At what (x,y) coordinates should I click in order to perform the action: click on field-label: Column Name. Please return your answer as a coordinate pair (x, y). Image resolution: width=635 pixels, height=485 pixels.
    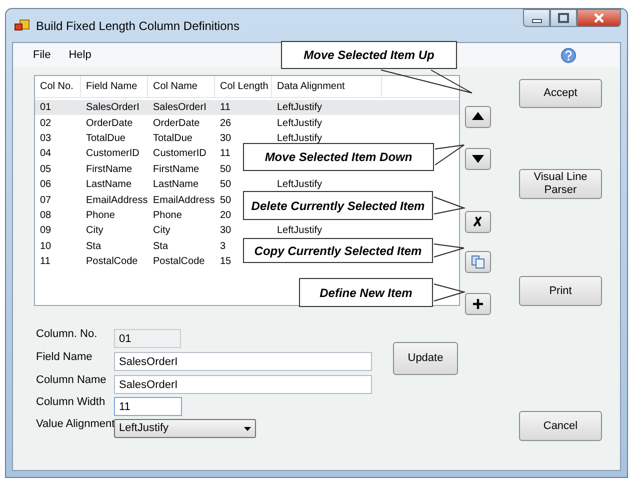
    Looking at the image, I should click on (71, 380).